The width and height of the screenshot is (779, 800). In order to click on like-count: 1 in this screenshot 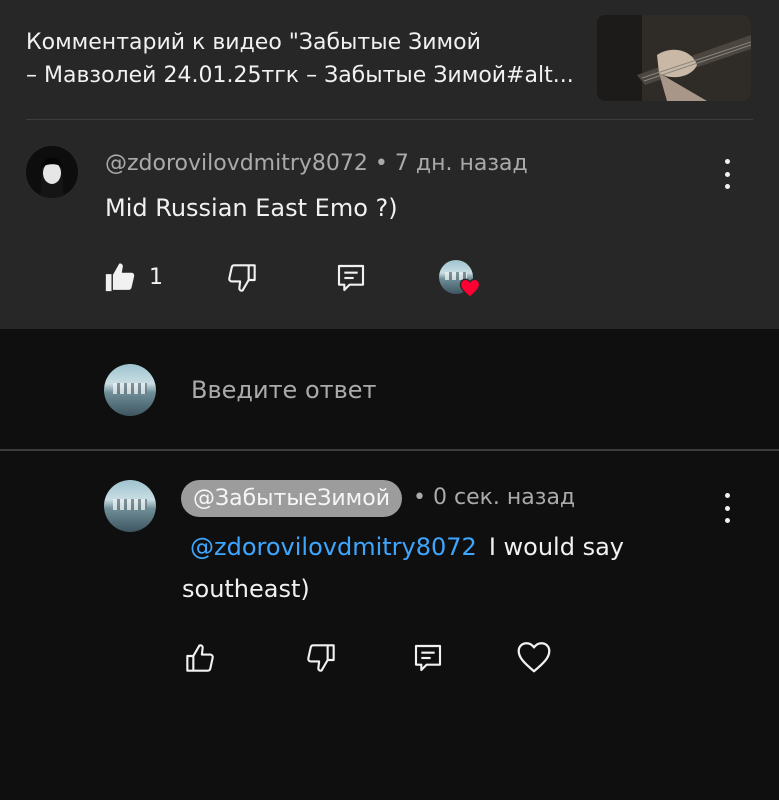, I will do `click(156, 277)`.